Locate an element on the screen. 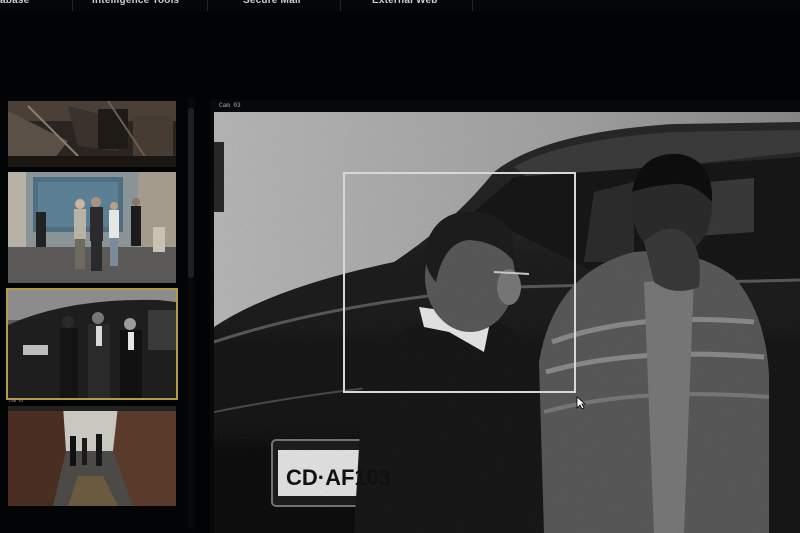  thumbnail-caption: Cam 03 is located at coordinates (16, 402).